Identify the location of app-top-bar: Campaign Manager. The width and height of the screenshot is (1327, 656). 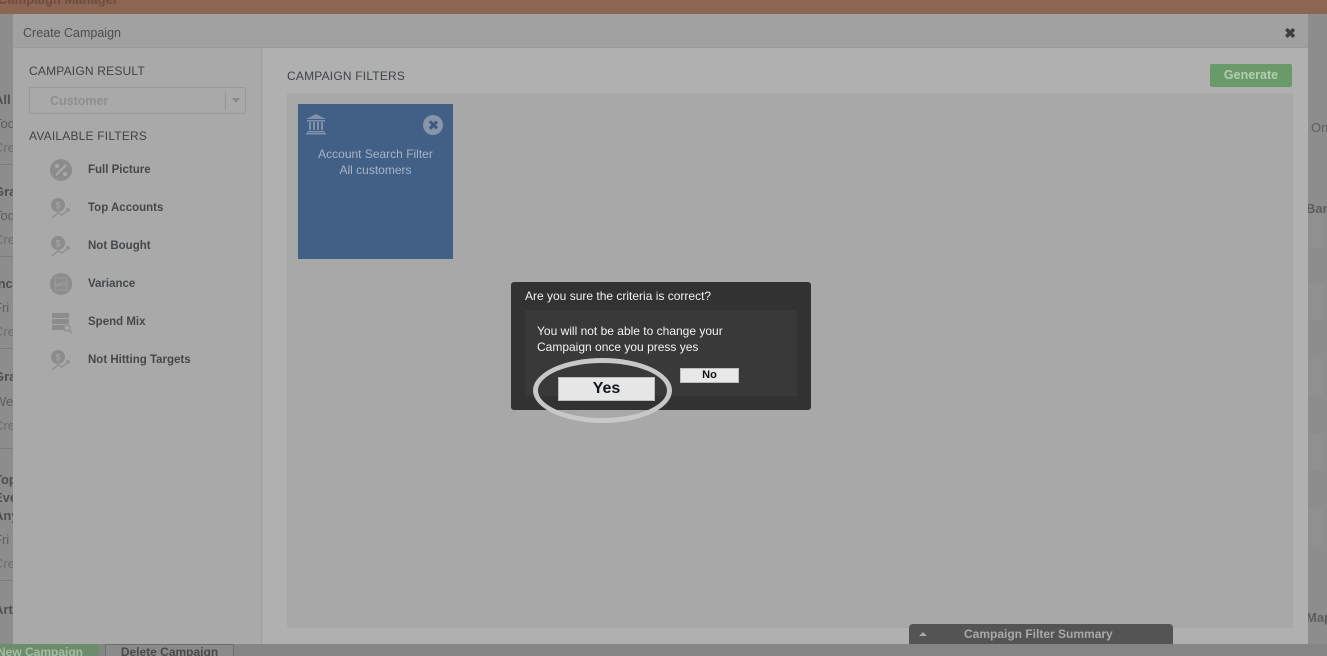
(663, 7).